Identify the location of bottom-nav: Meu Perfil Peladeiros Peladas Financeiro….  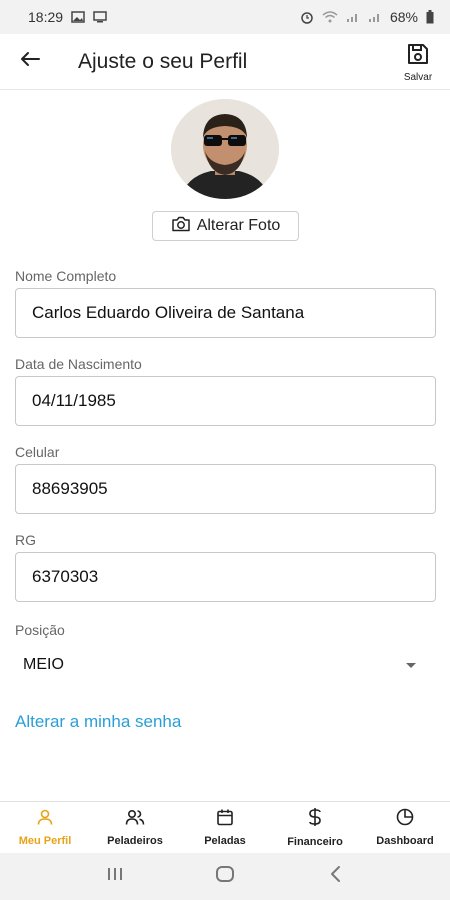
(225, 827).